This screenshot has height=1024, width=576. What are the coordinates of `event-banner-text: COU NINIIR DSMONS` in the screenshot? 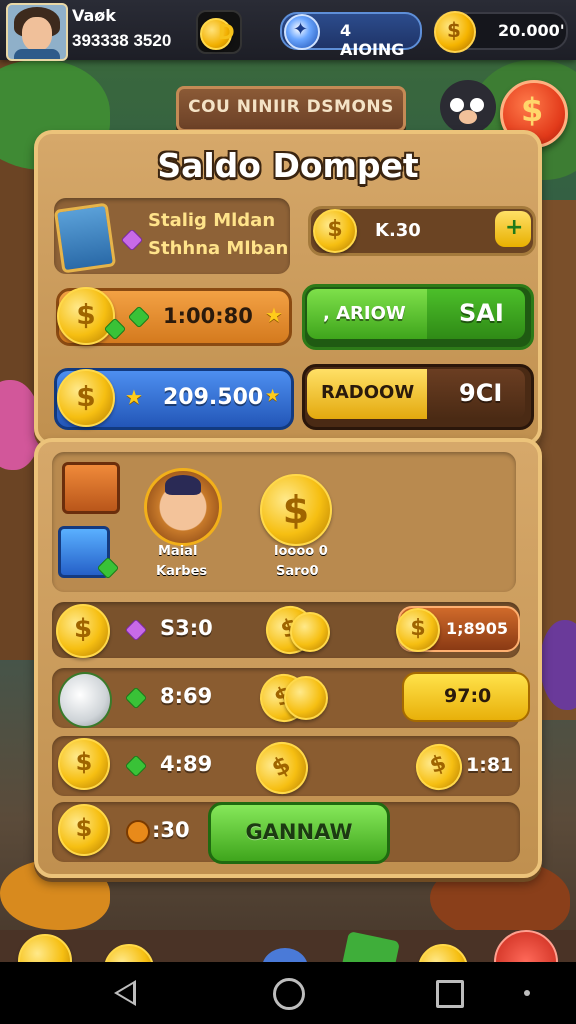 It's located at (291, 107).